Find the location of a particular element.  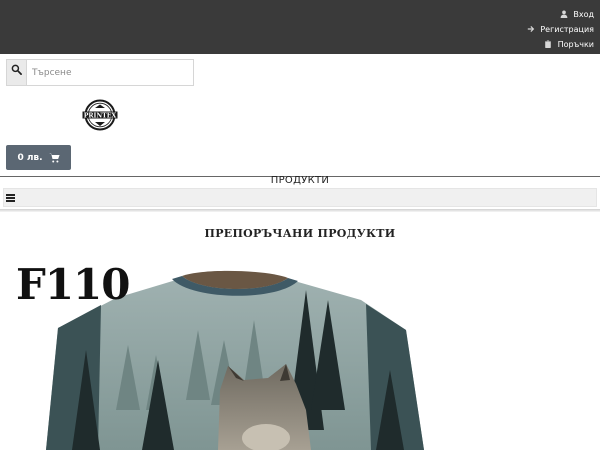

search-icon is located at coordinates (16, 69).